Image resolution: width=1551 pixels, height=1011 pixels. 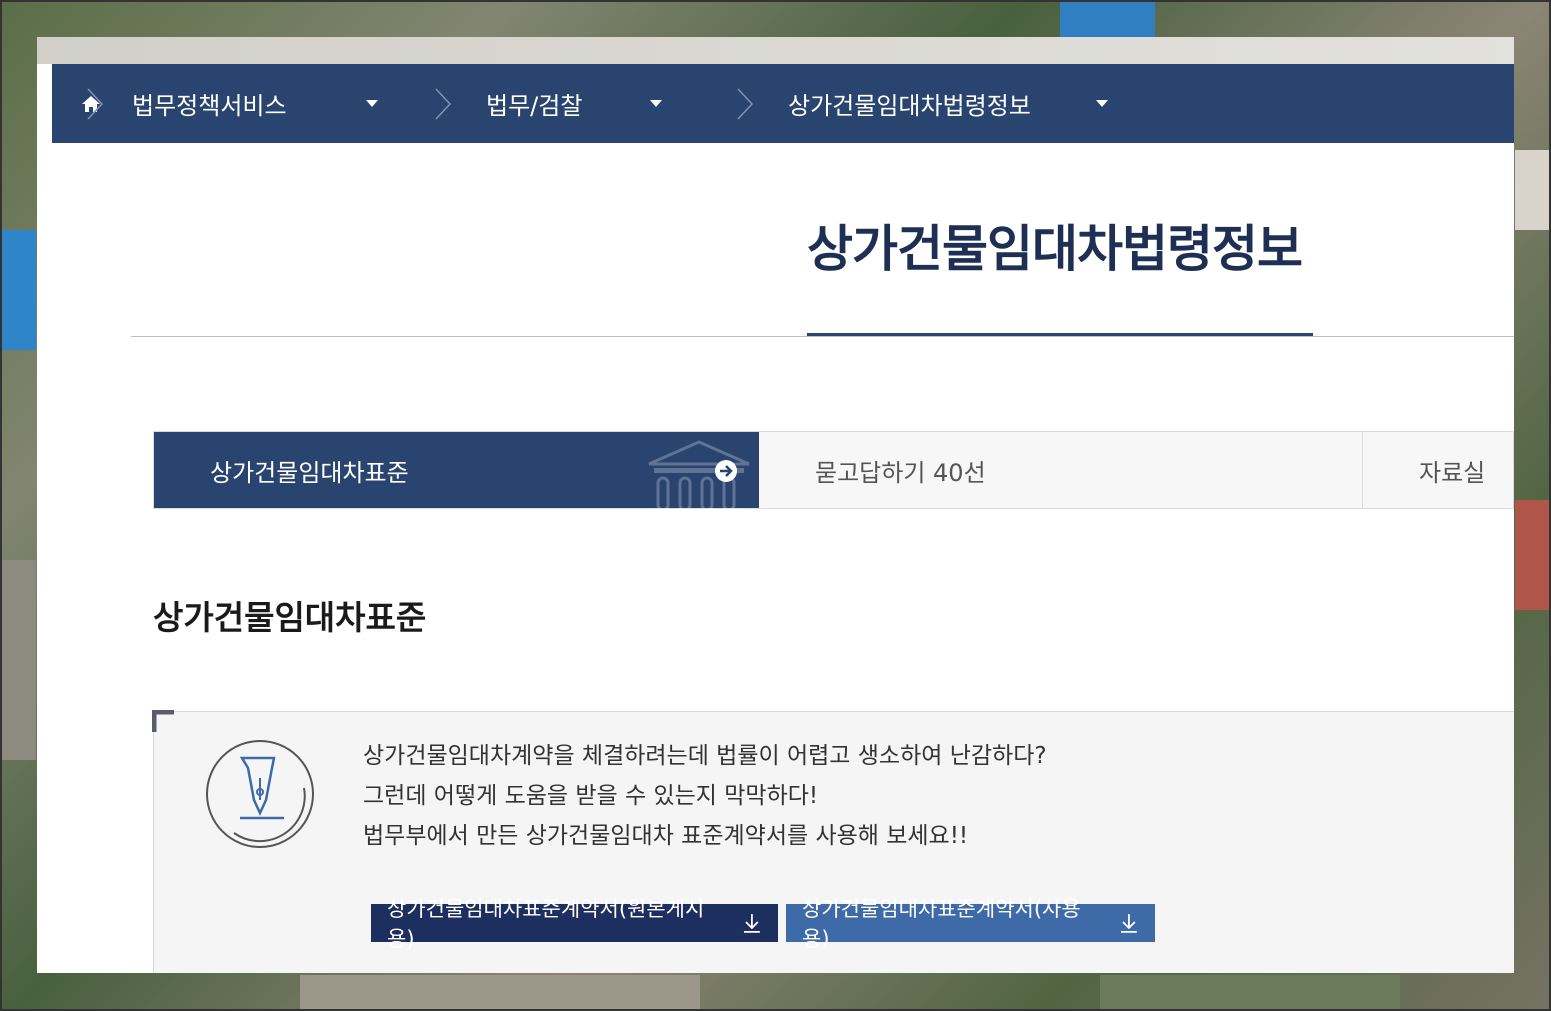 I want to click on download-use-label: 상가건물임대차표준계약서(사용용), so click(x=941, y=924).